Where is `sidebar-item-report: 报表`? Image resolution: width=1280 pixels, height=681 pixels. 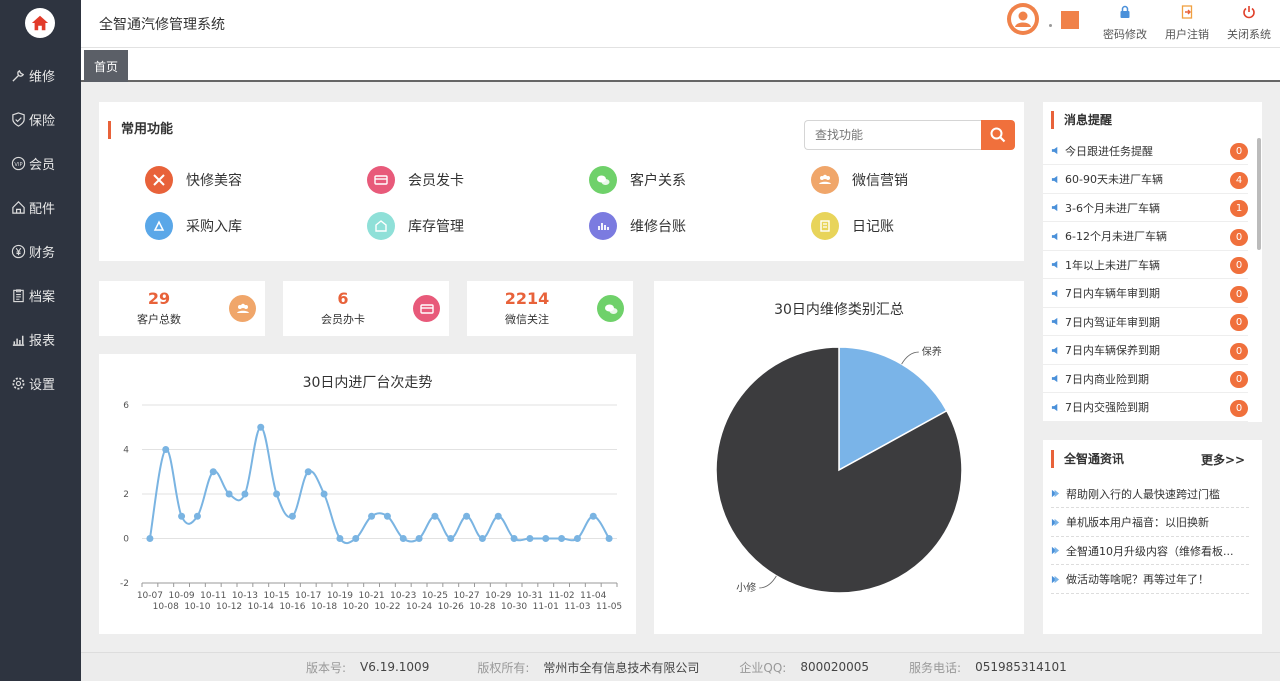
sidebar-item-report: 报表 is located at coordinates (40, 339).